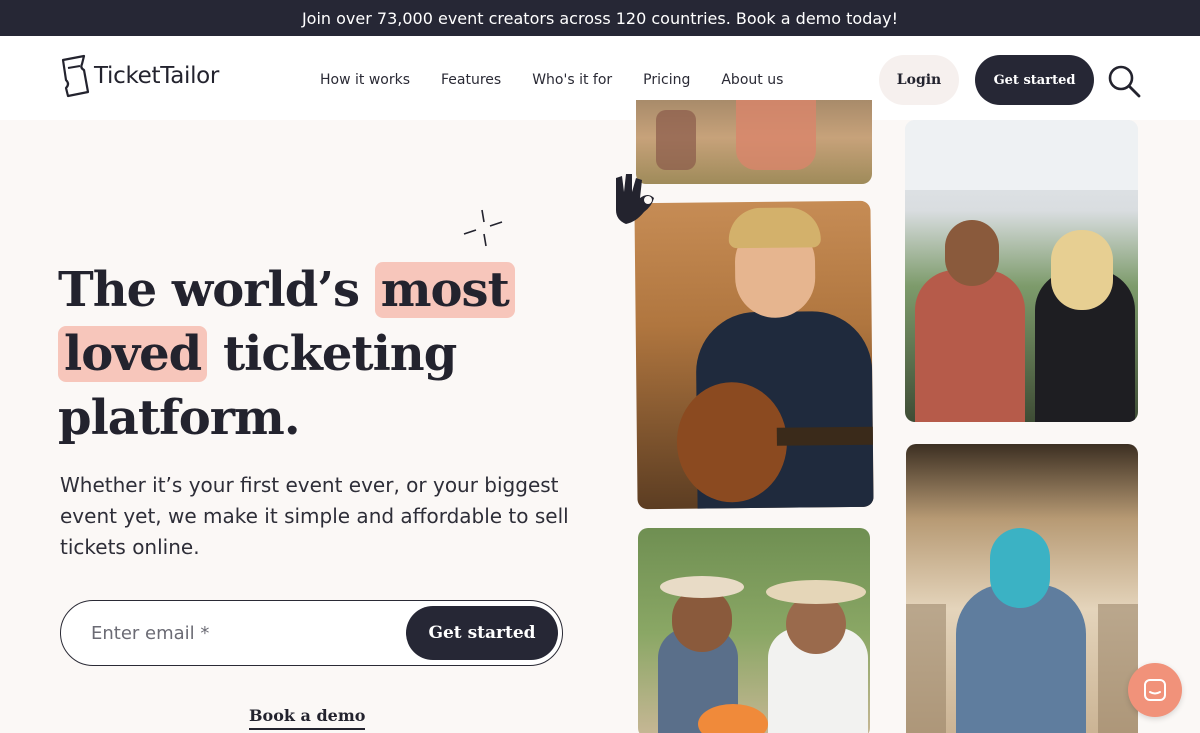 This screenshot has width=1200, height=733. Describe the element at coordinates (1034, 80) in the screenshot. I see `get-started-button: Get started` at that location.